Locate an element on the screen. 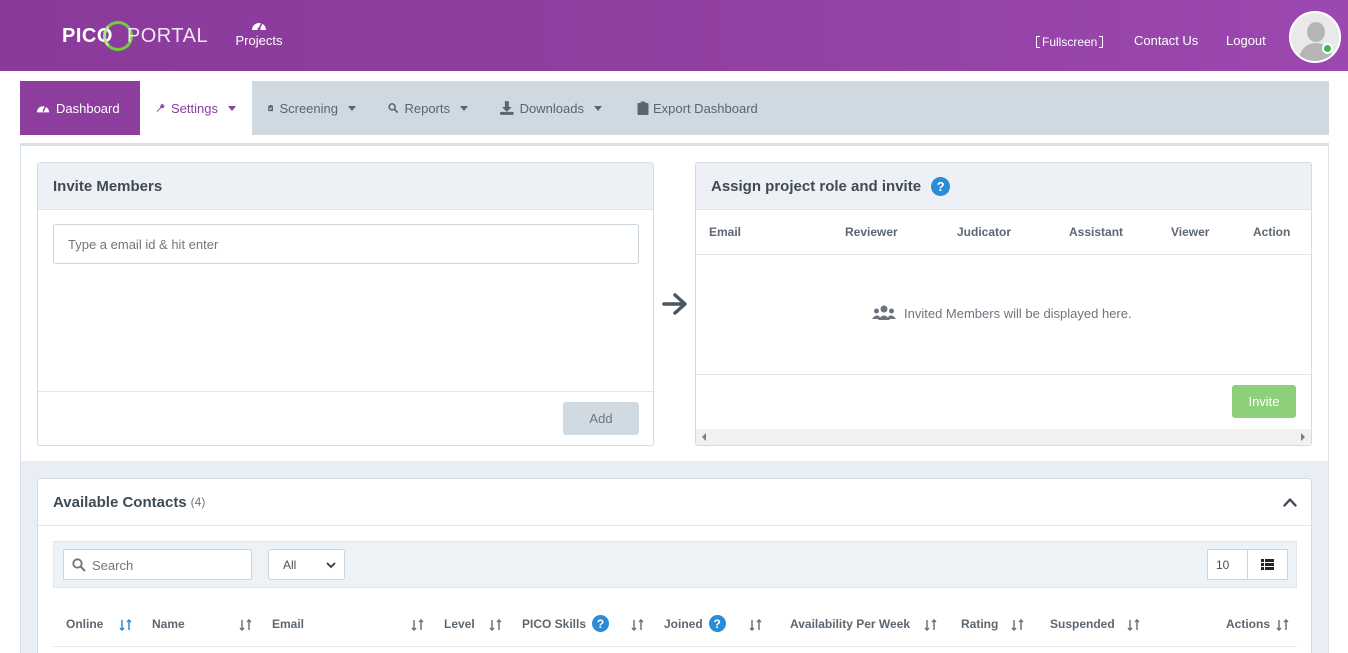 This screenshot has width=1348, height=653. col-viewer: Viewer is located at coordinates (1190, 232).